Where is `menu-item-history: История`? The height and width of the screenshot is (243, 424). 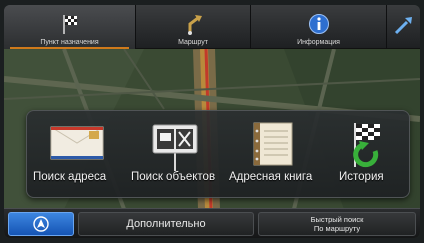
menu-item-history: История is located at coordinates (366, 155).